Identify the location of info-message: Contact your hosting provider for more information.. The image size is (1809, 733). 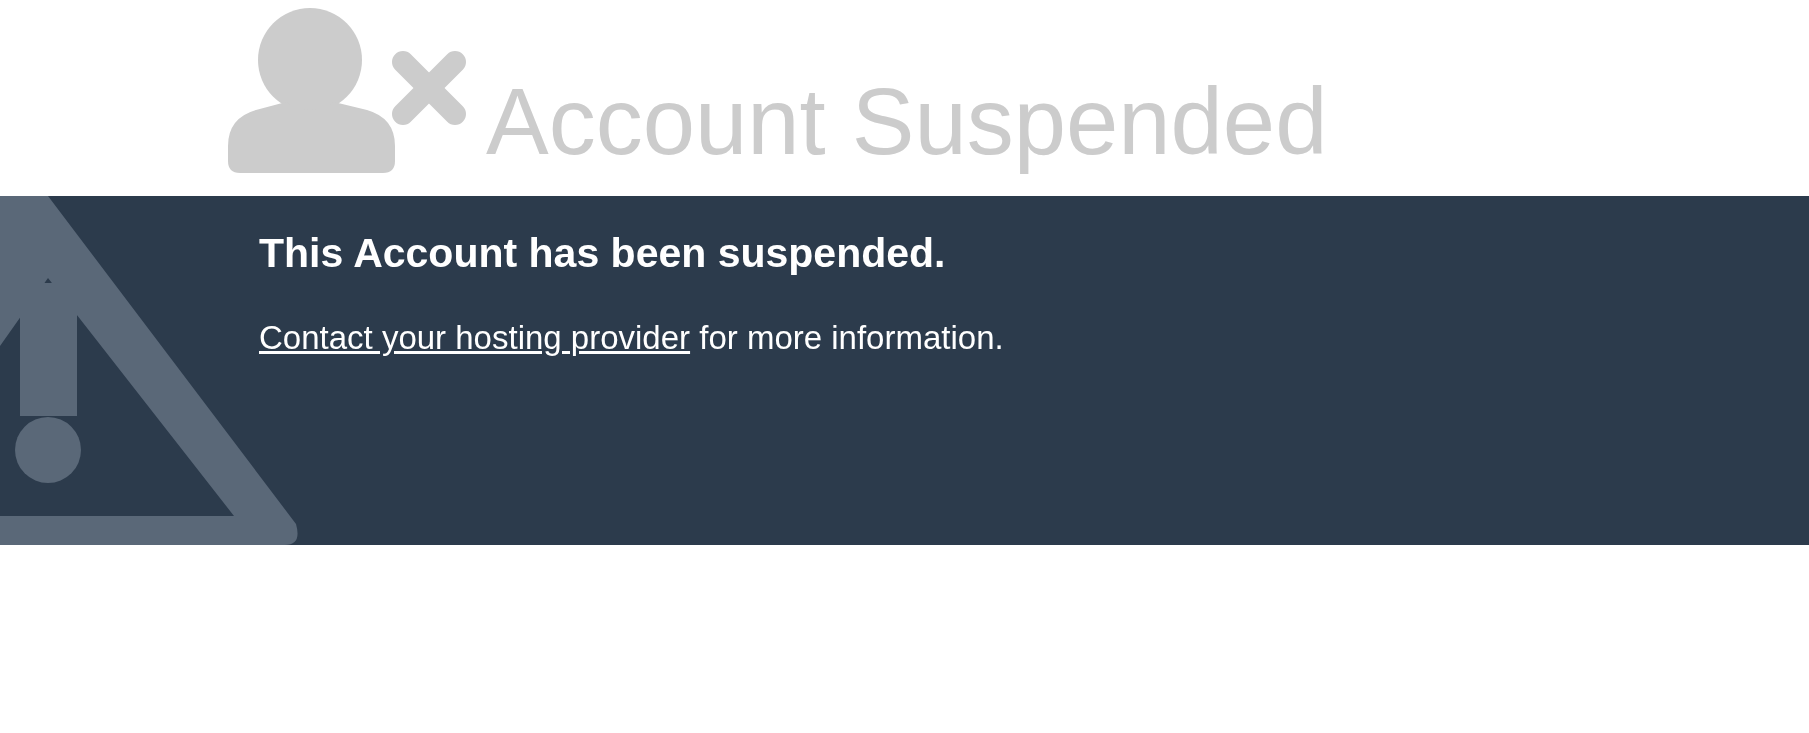
(632, 338).